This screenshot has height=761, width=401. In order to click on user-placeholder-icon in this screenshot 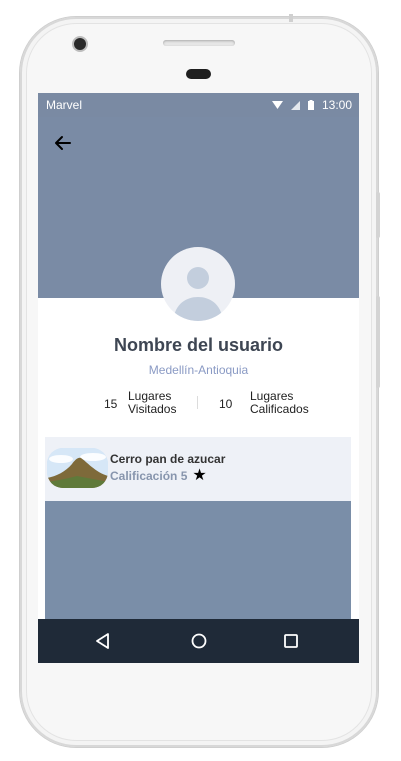, I will do `click(198, 294)`.